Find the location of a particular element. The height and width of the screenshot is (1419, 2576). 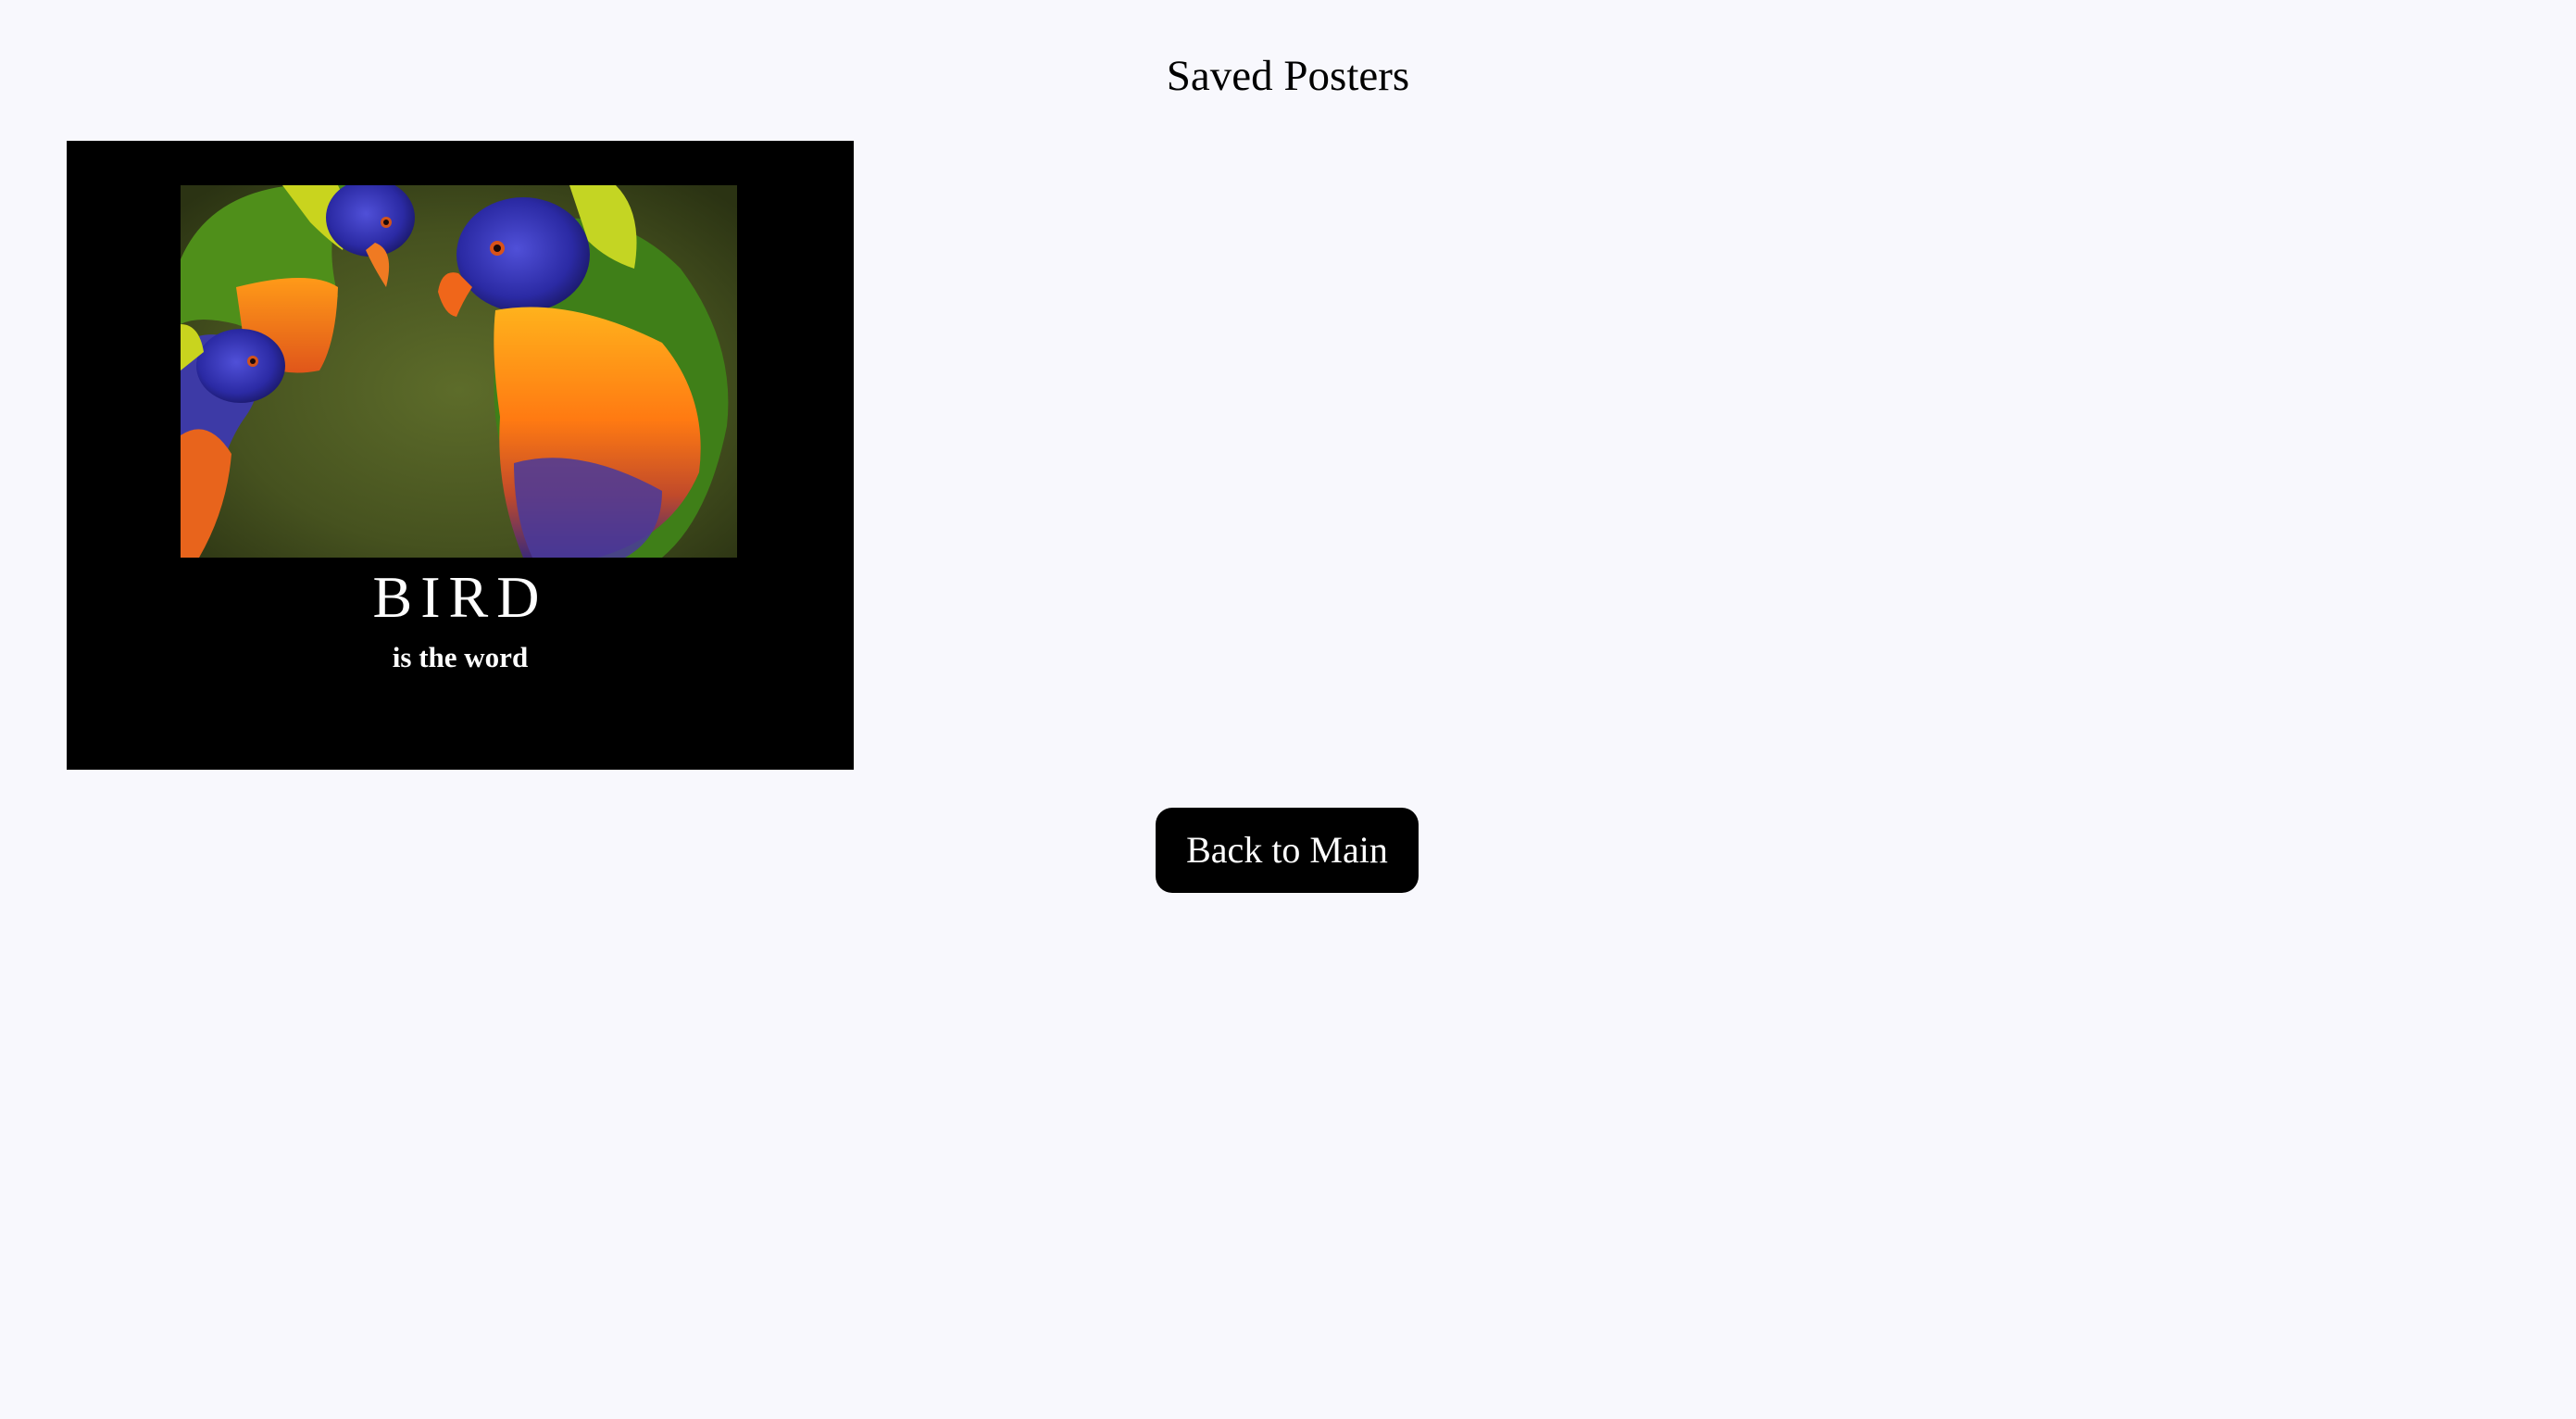

back-to-main-button: Back to Main is located at coordinates (1287, 850).